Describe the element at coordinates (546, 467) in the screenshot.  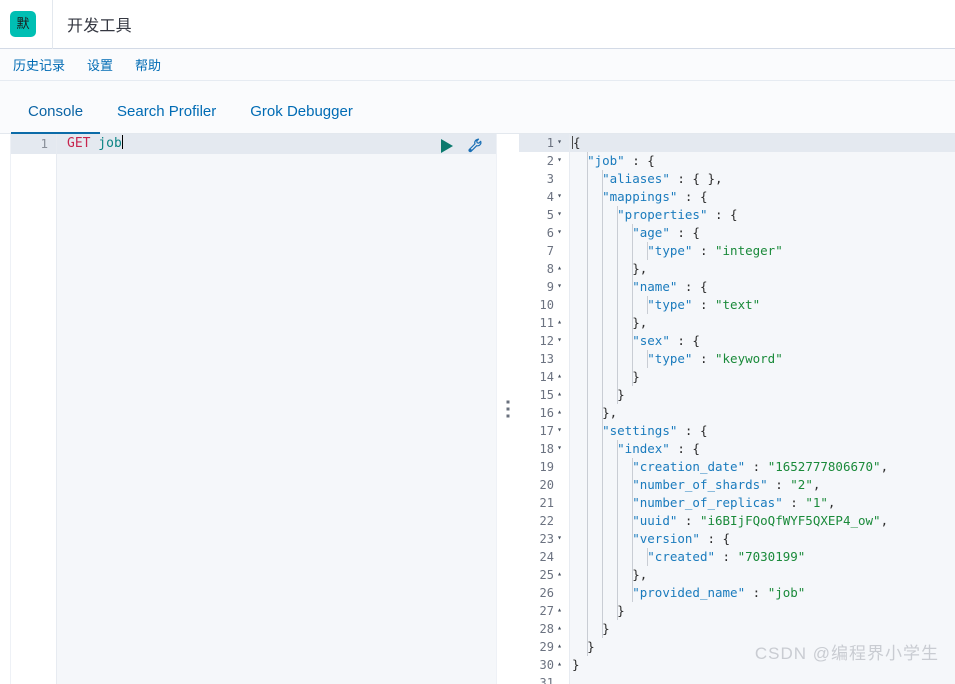
I see `line-number-text: 19` at that location.